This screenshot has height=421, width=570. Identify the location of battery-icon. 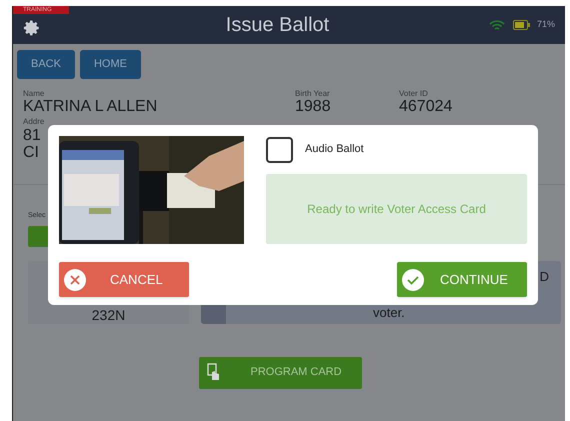
(521, 25).